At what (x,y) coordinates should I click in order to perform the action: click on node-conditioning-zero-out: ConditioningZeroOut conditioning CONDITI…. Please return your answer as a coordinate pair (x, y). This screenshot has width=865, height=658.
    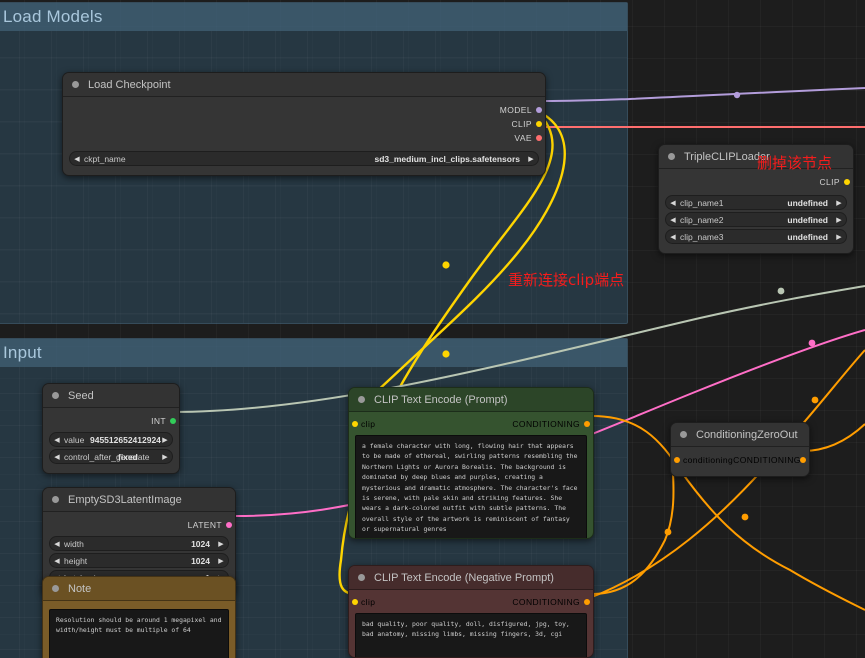
    Looking at the image, I should click on (740, 449).